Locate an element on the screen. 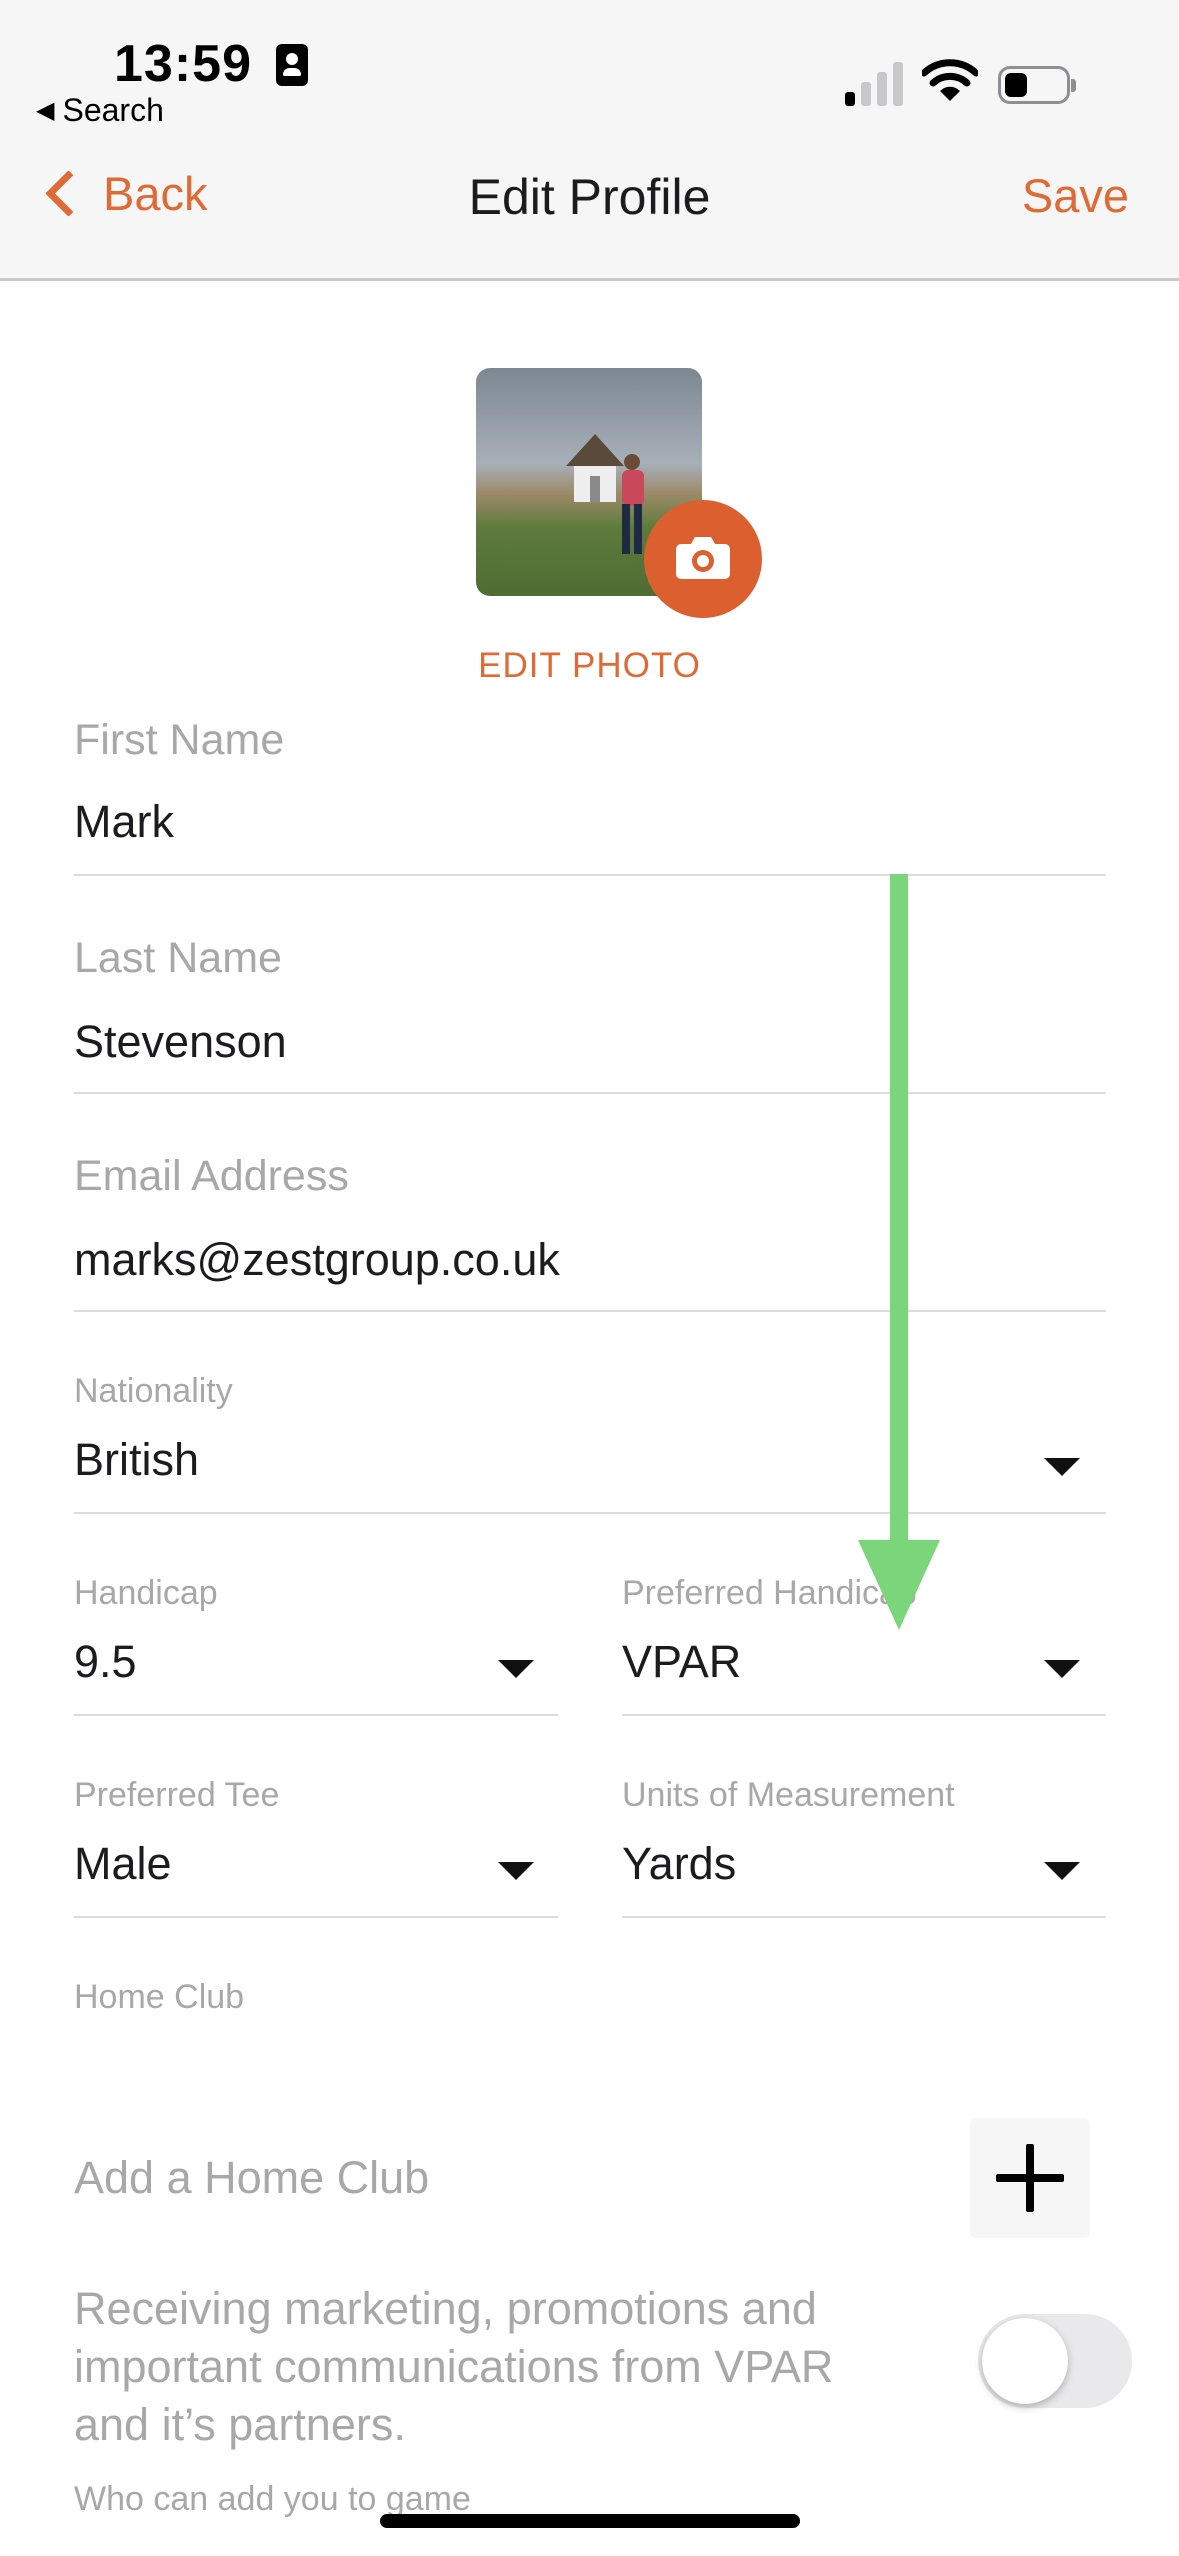 Image resolution: width=1179 pixels, height=2556 pixels. cellular-signal-icon is located at coordinates (874, 81).